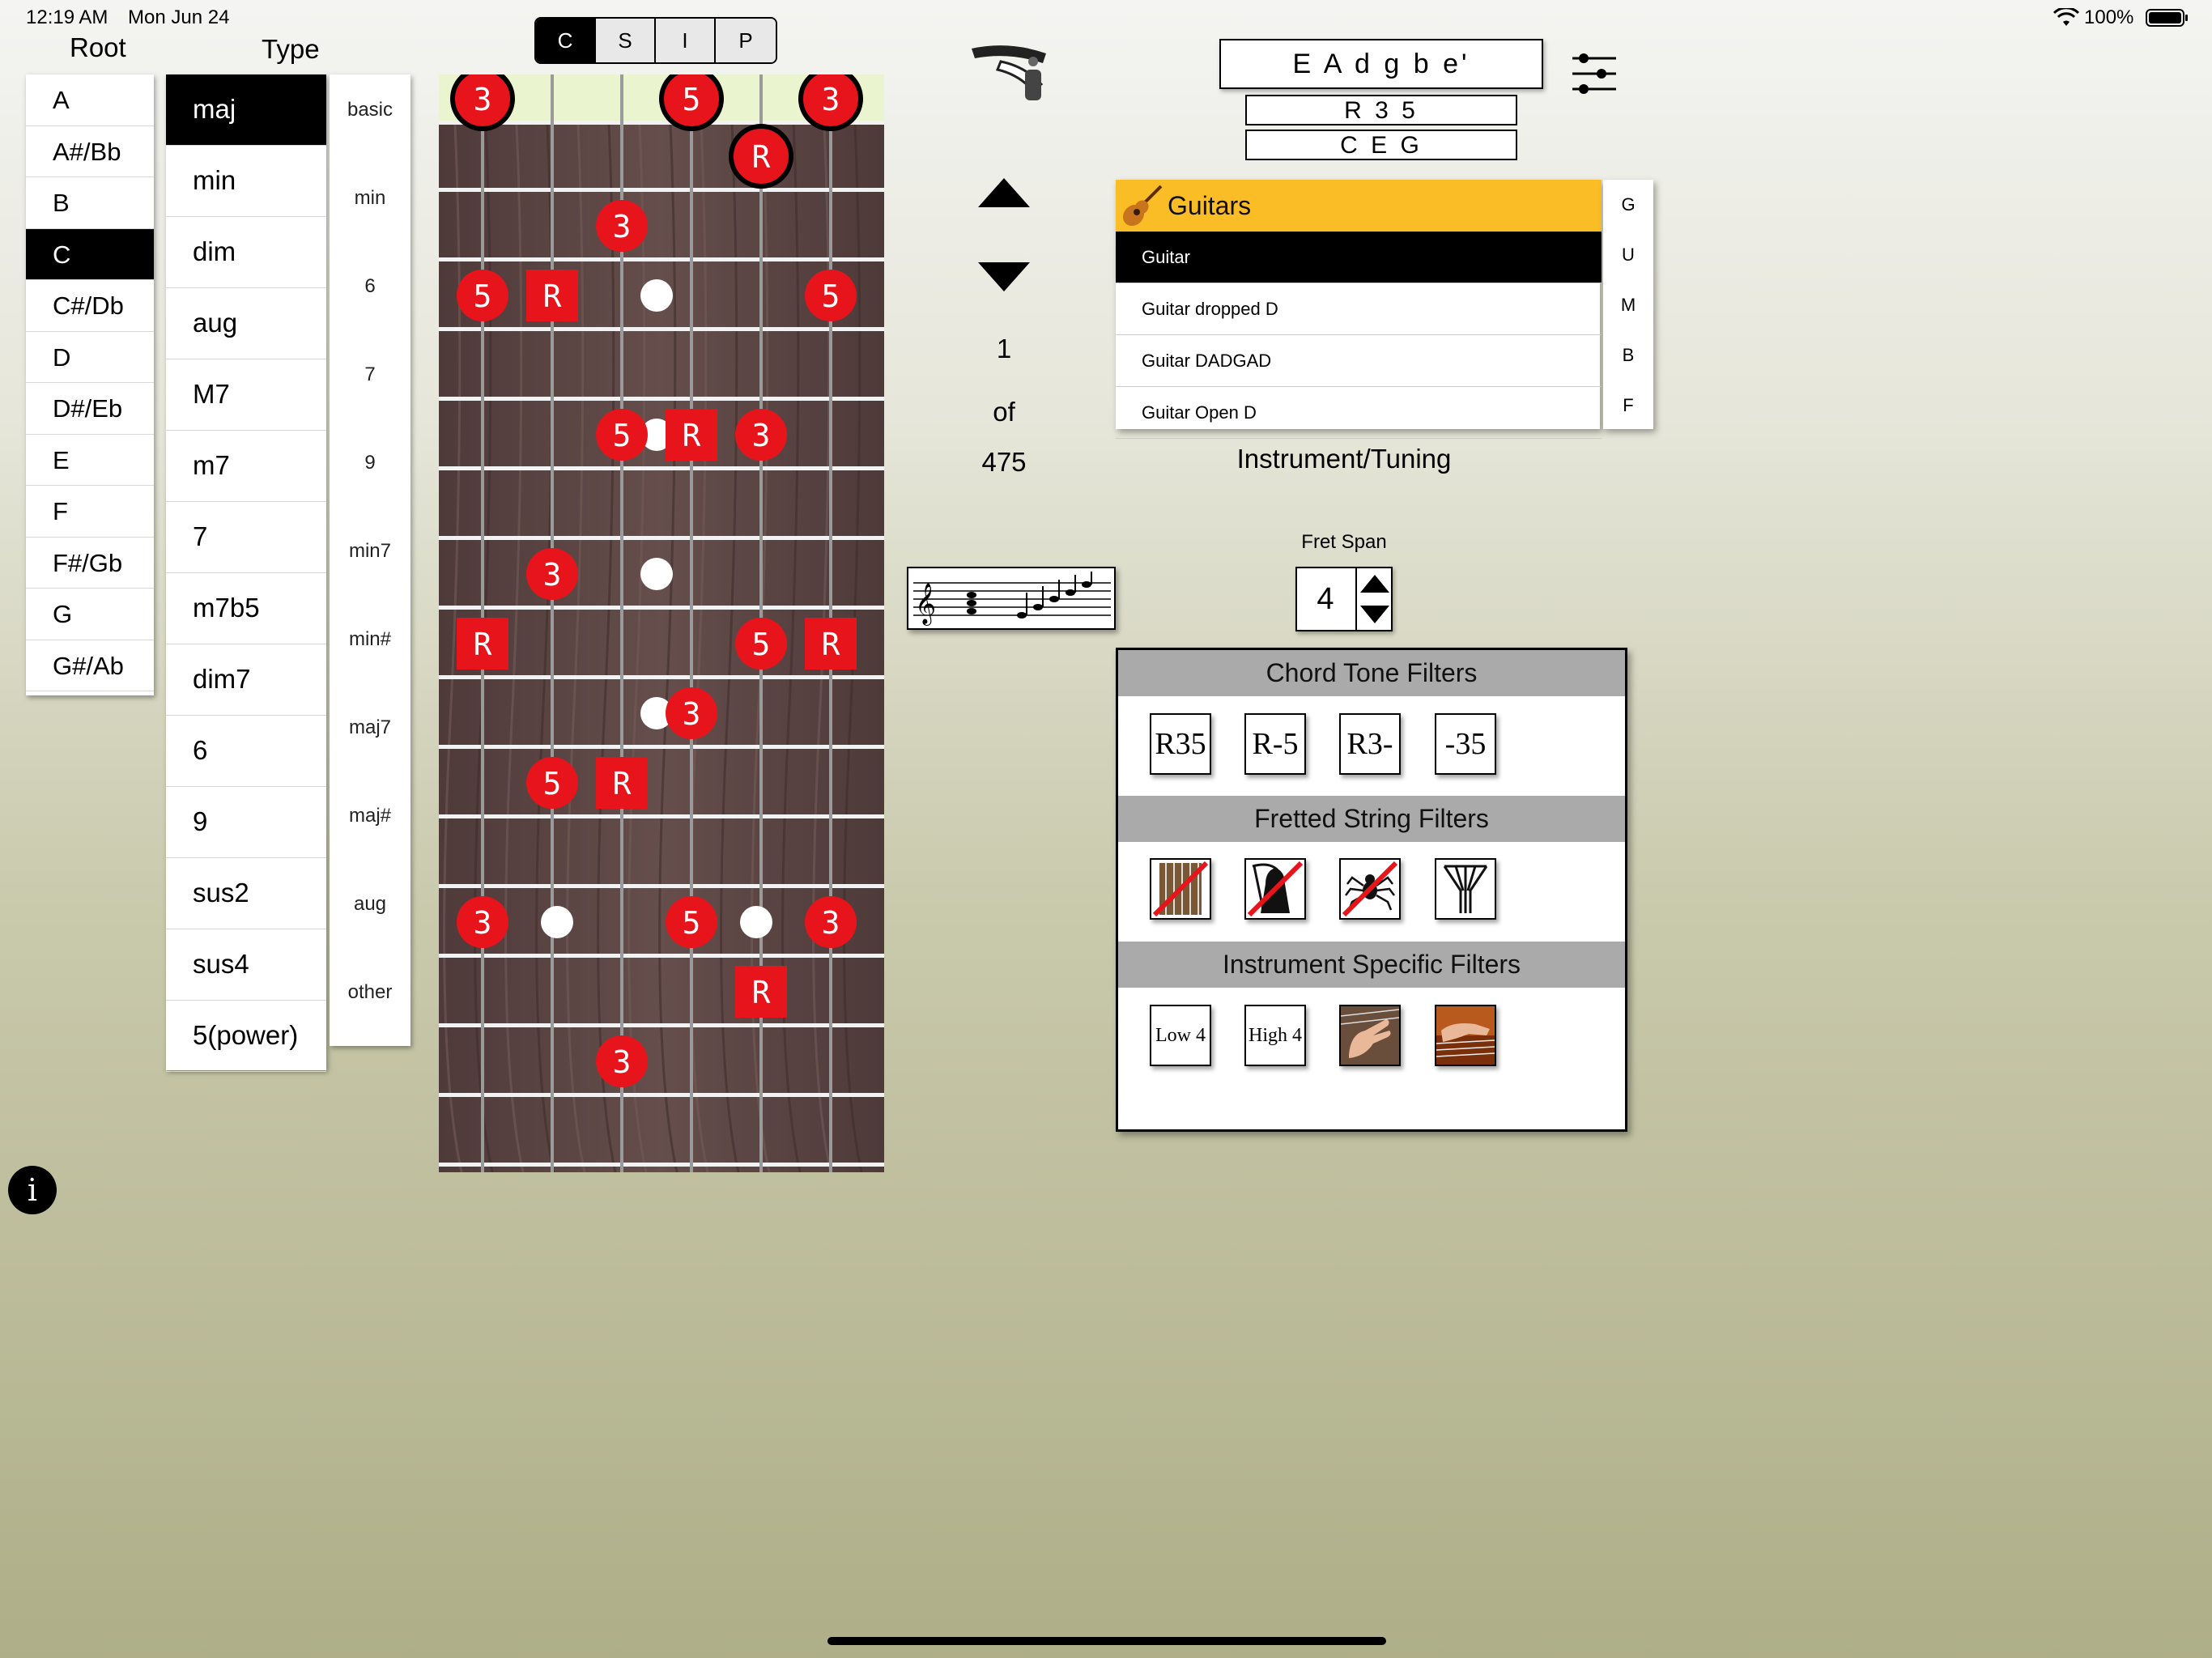 The image size is (2212, 1658). I want to click on type-category-item: min7, so click(370, 560).